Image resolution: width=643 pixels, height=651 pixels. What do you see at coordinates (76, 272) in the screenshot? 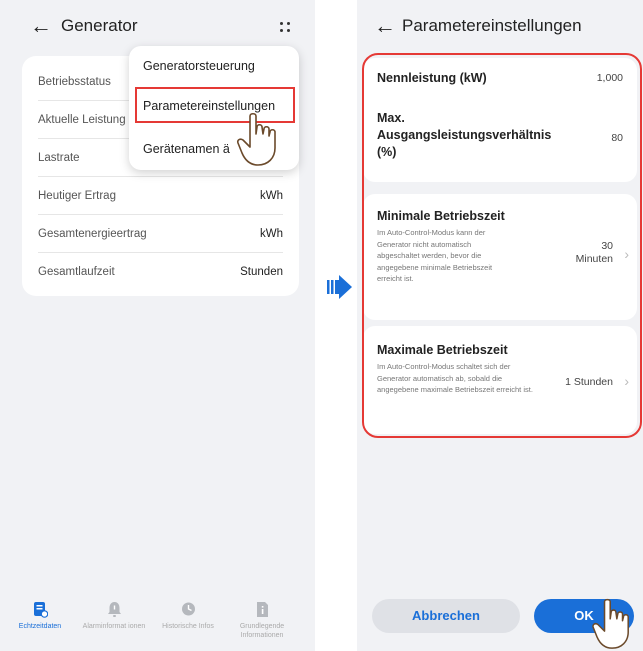
I see `status-label: Gesamtlaufzeit` at bounding box center [76, 272].